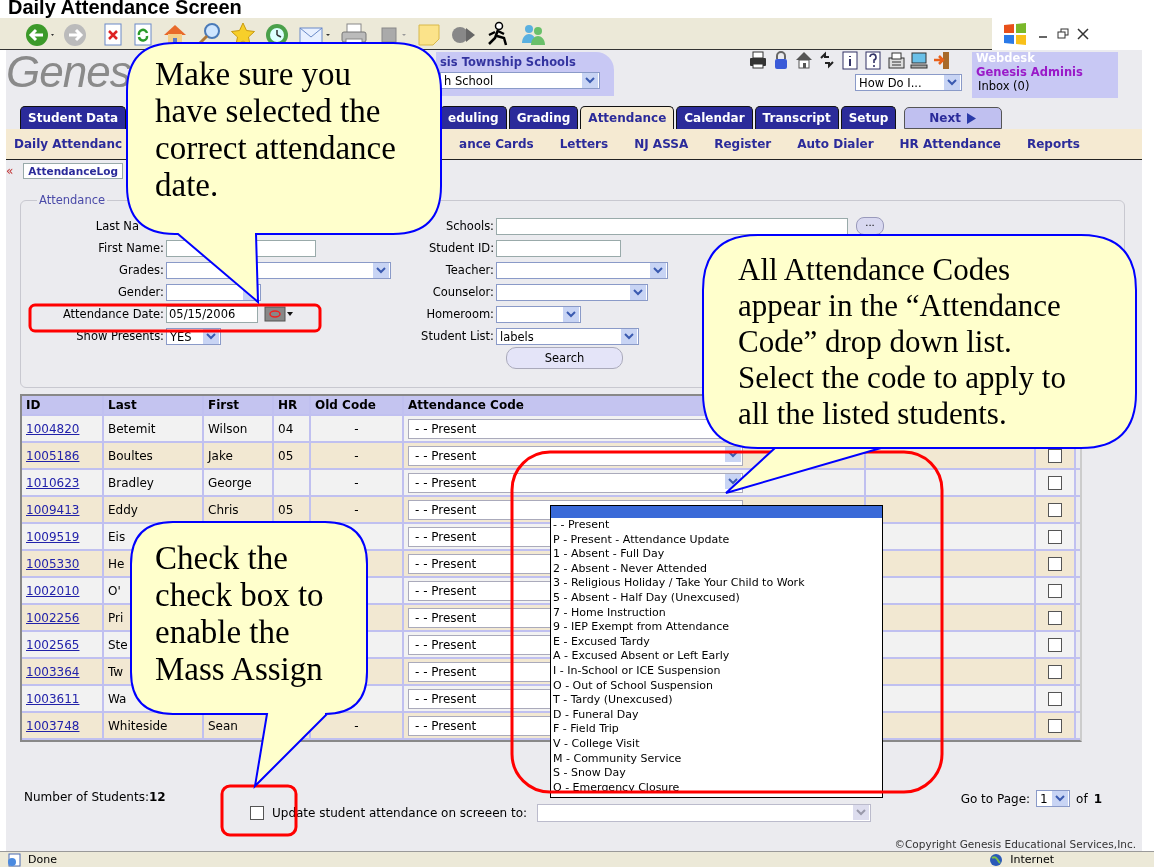 The height and width of the screenshot is (867, 1154). Describe the element at coordinates (508, 62) in the screenshot. I see `district-name: sis Township Schools` at that location.